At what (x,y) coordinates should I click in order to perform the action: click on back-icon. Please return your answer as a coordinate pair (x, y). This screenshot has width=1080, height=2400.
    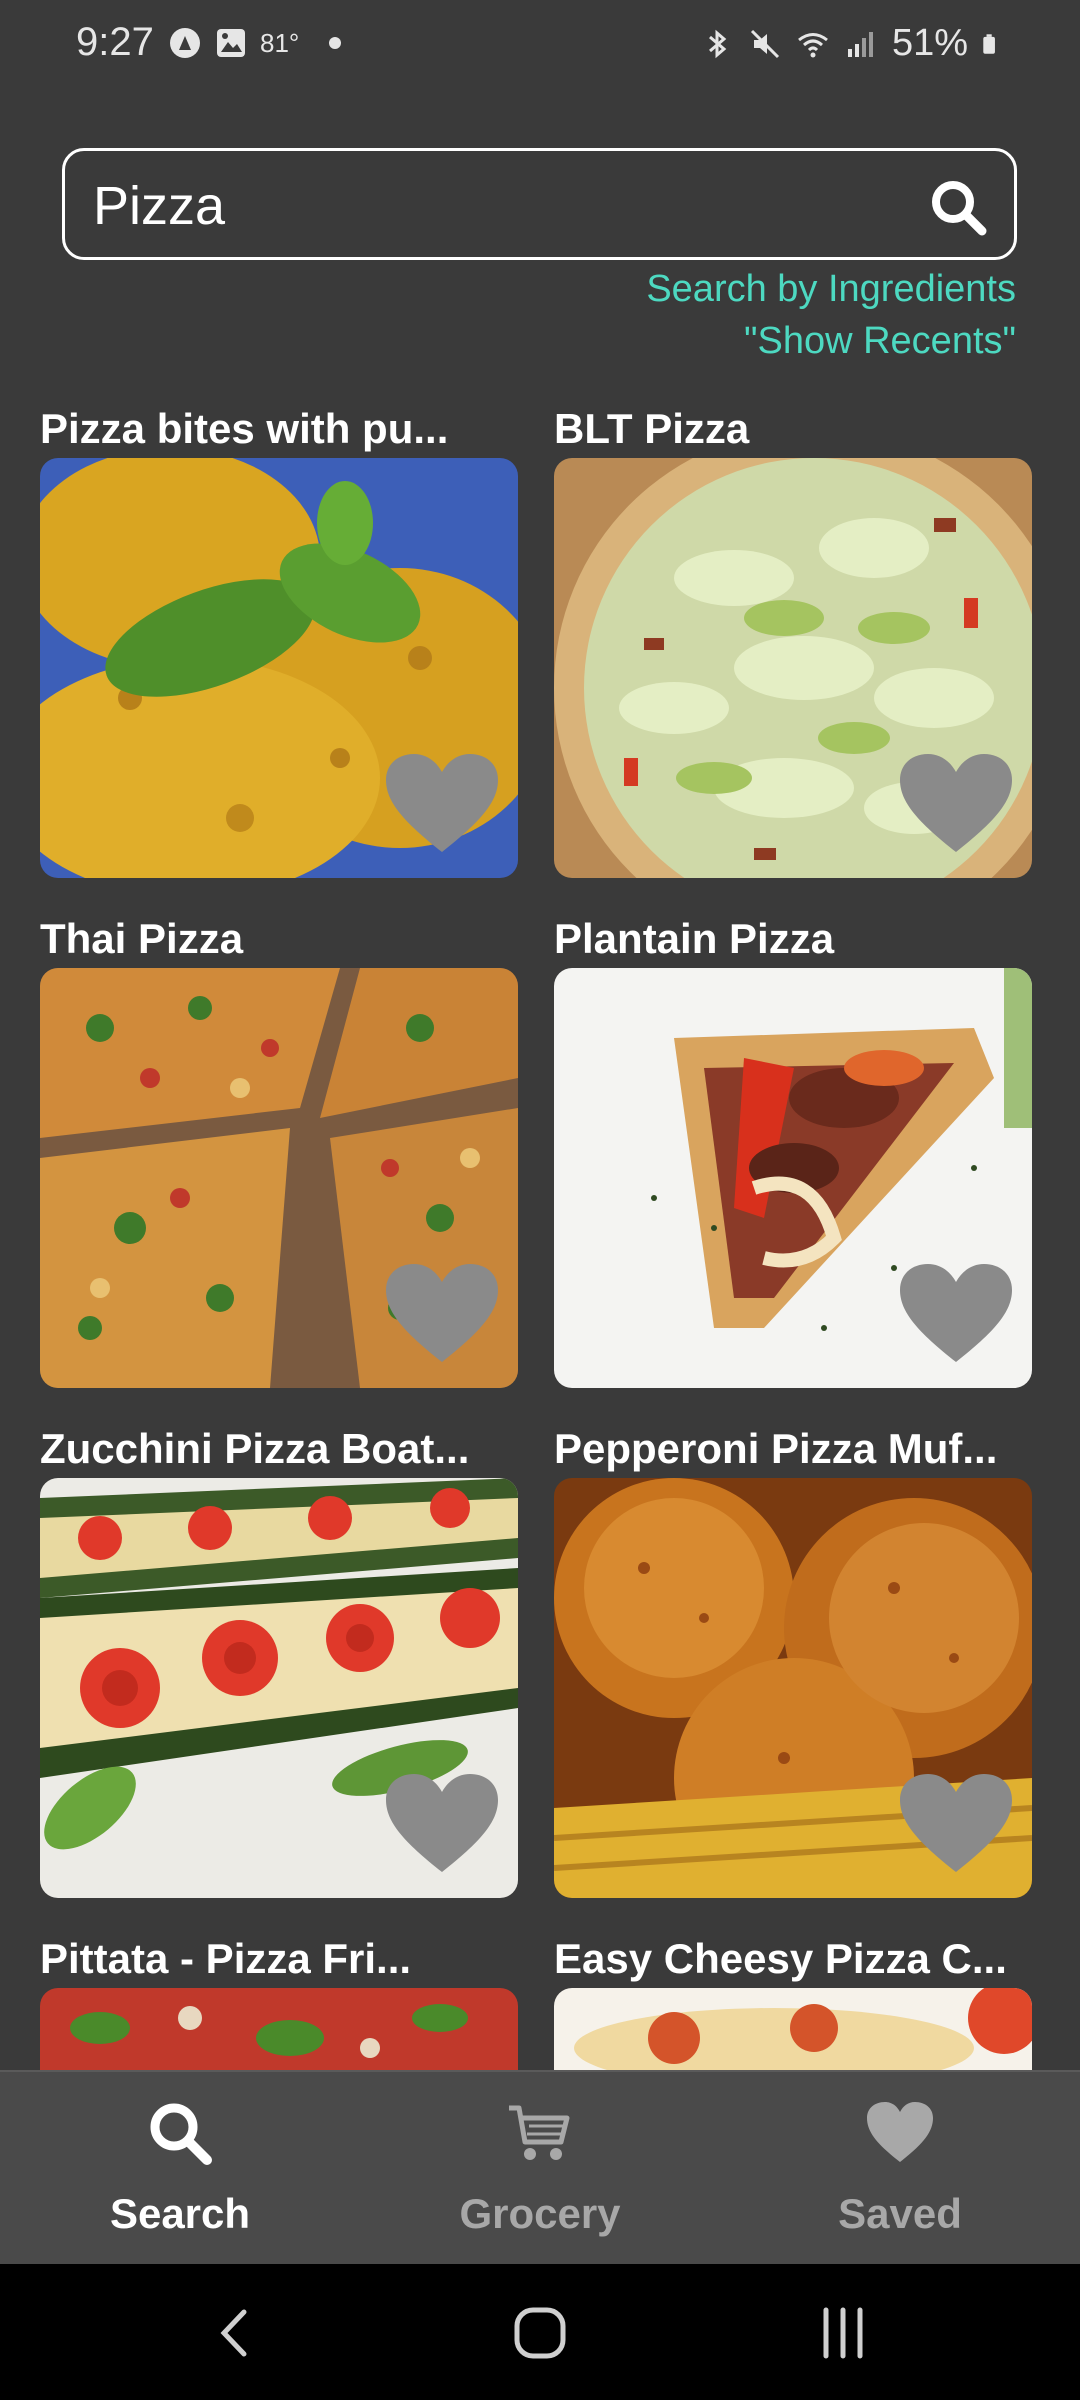
    Looking at the image, I should click on (235, 2333).